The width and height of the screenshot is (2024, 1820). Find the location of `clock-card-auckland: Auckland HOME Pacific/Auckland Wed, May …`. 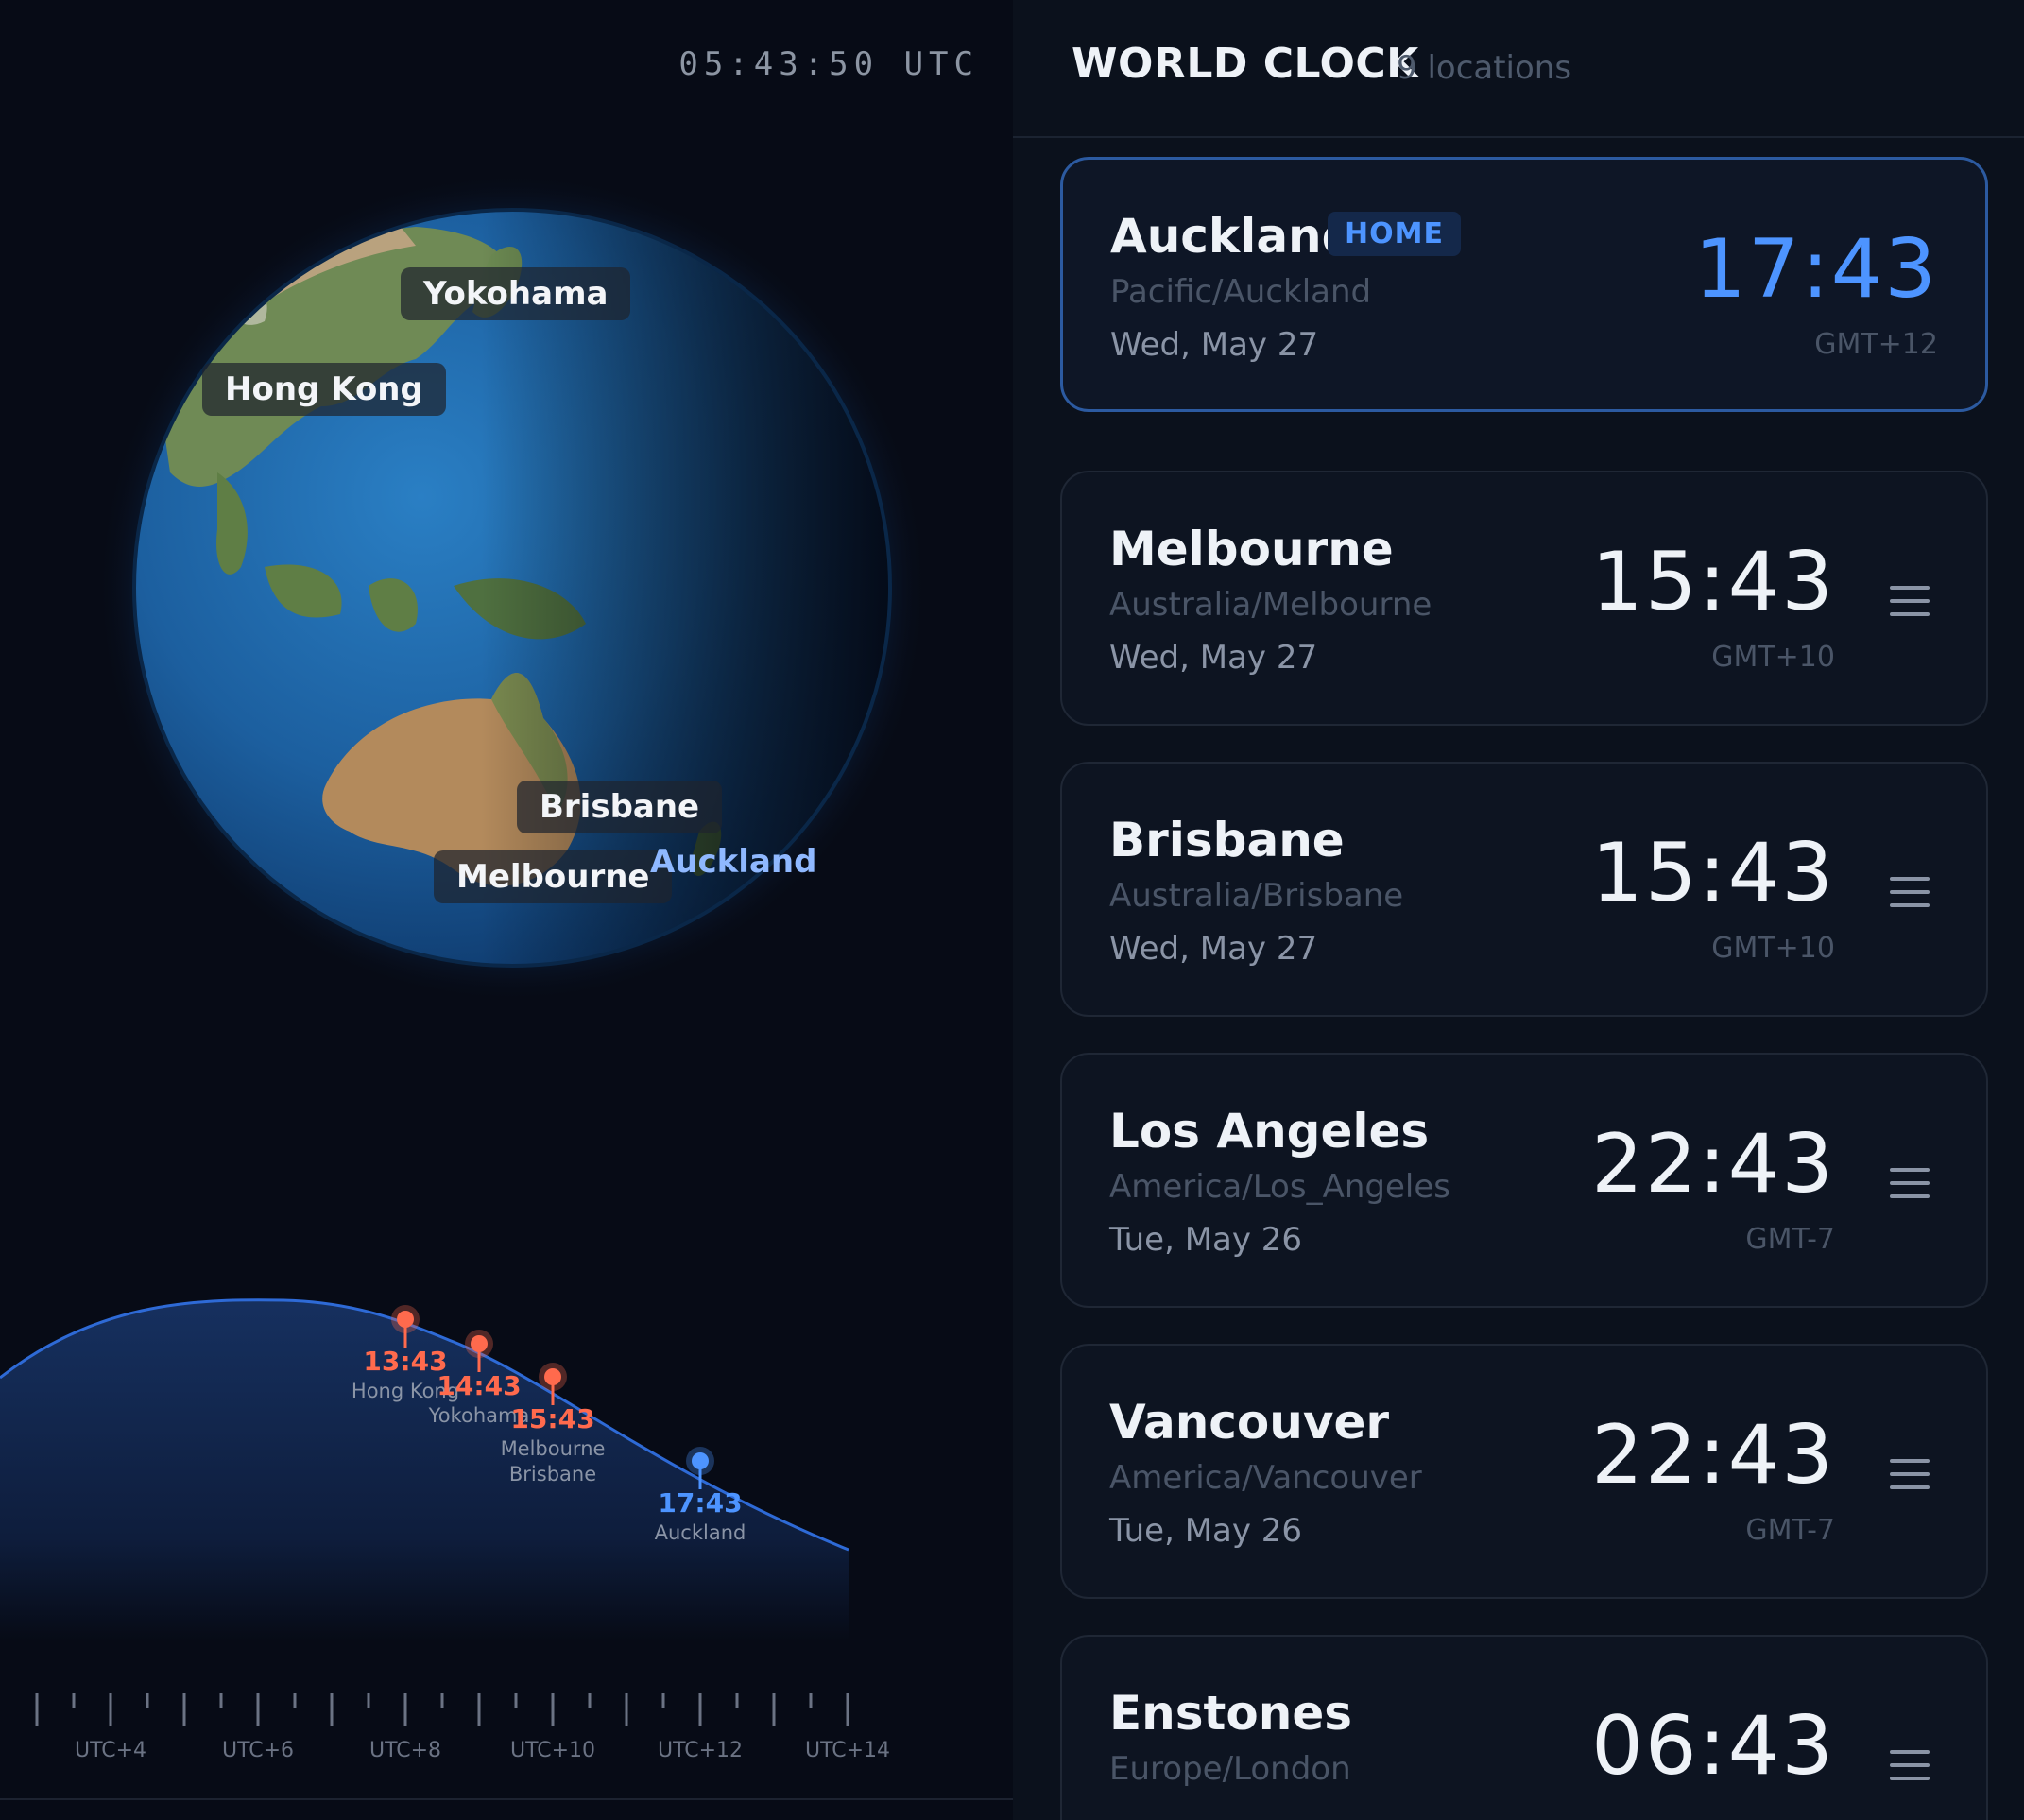

clock-card-auckland: Auckland HOME Pacific/Auckland Wed, May … is located at coordinates (1524, 284).